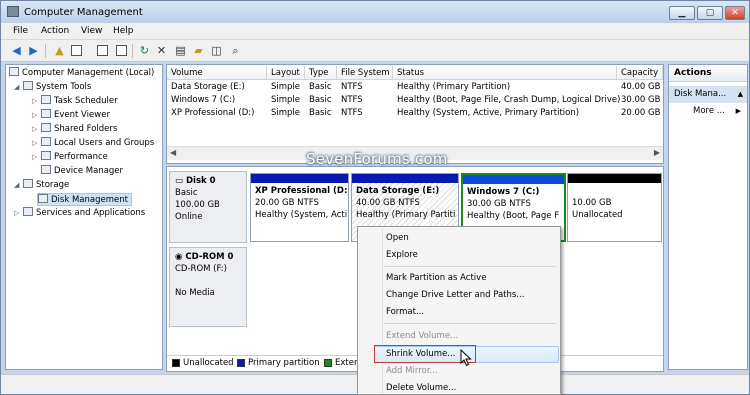  I want to click on column-header-status: Status, so click(505, 73).